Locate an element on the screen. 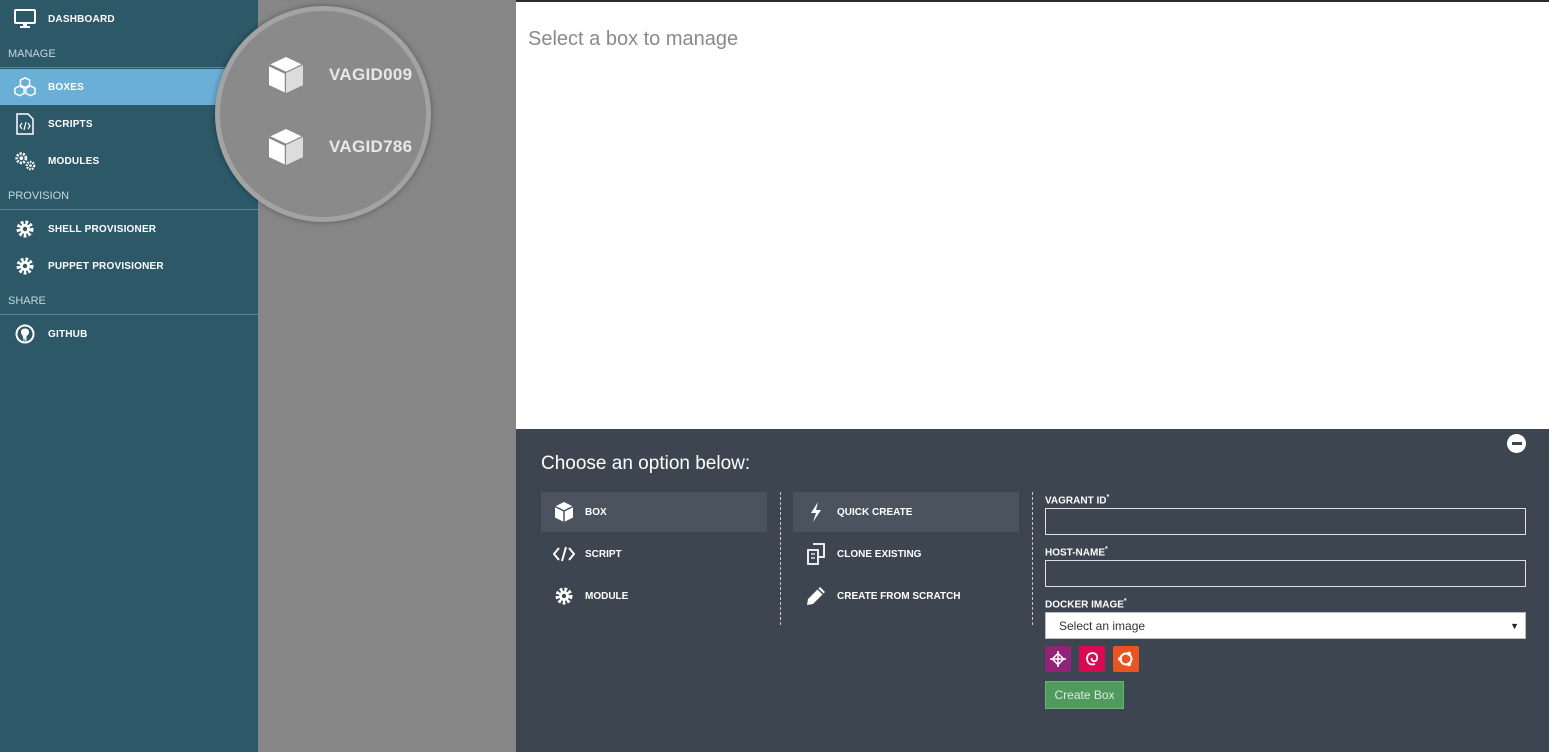 The width and height of the screenshot is (1549, 752). sidebar-item-label: PUPPET PROVISIONER is located at coordinates (106, 266).